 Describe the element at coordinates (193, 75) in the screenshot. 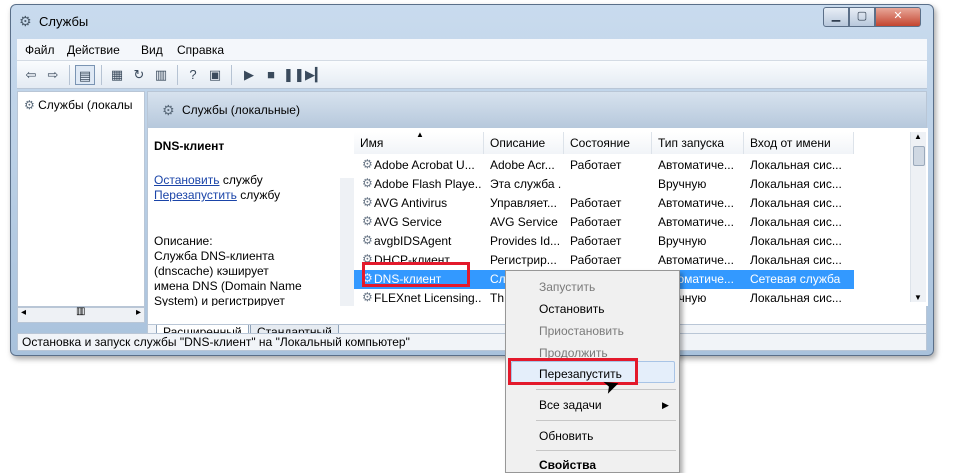

I see `help-icon: ?` at that location.